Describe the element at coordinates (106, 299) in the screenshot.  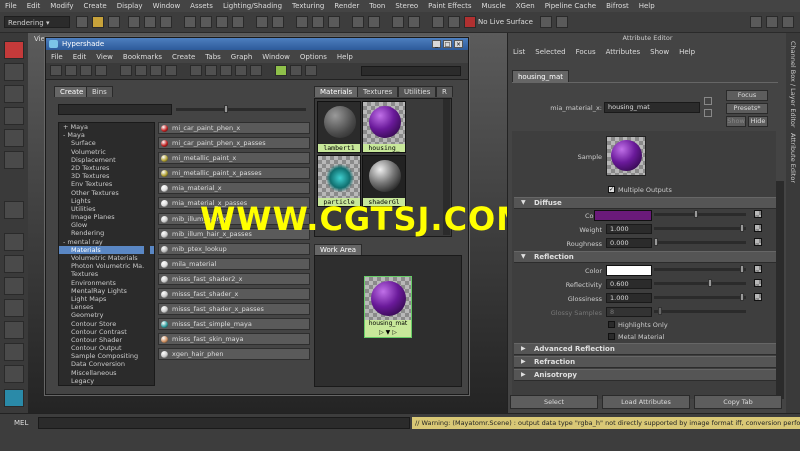
I see `tree-item: Light Maps` at that location.